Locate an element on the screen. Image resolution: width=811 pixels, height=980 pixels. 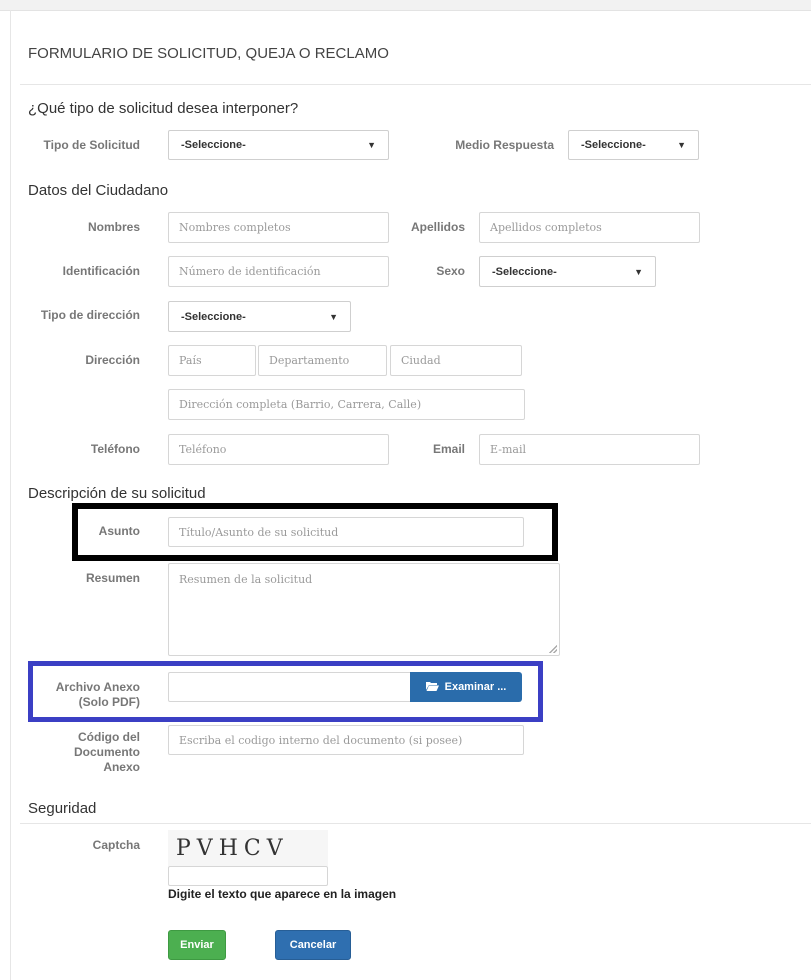
captcha-image: PVHCV is located at coordinates (248, 848).